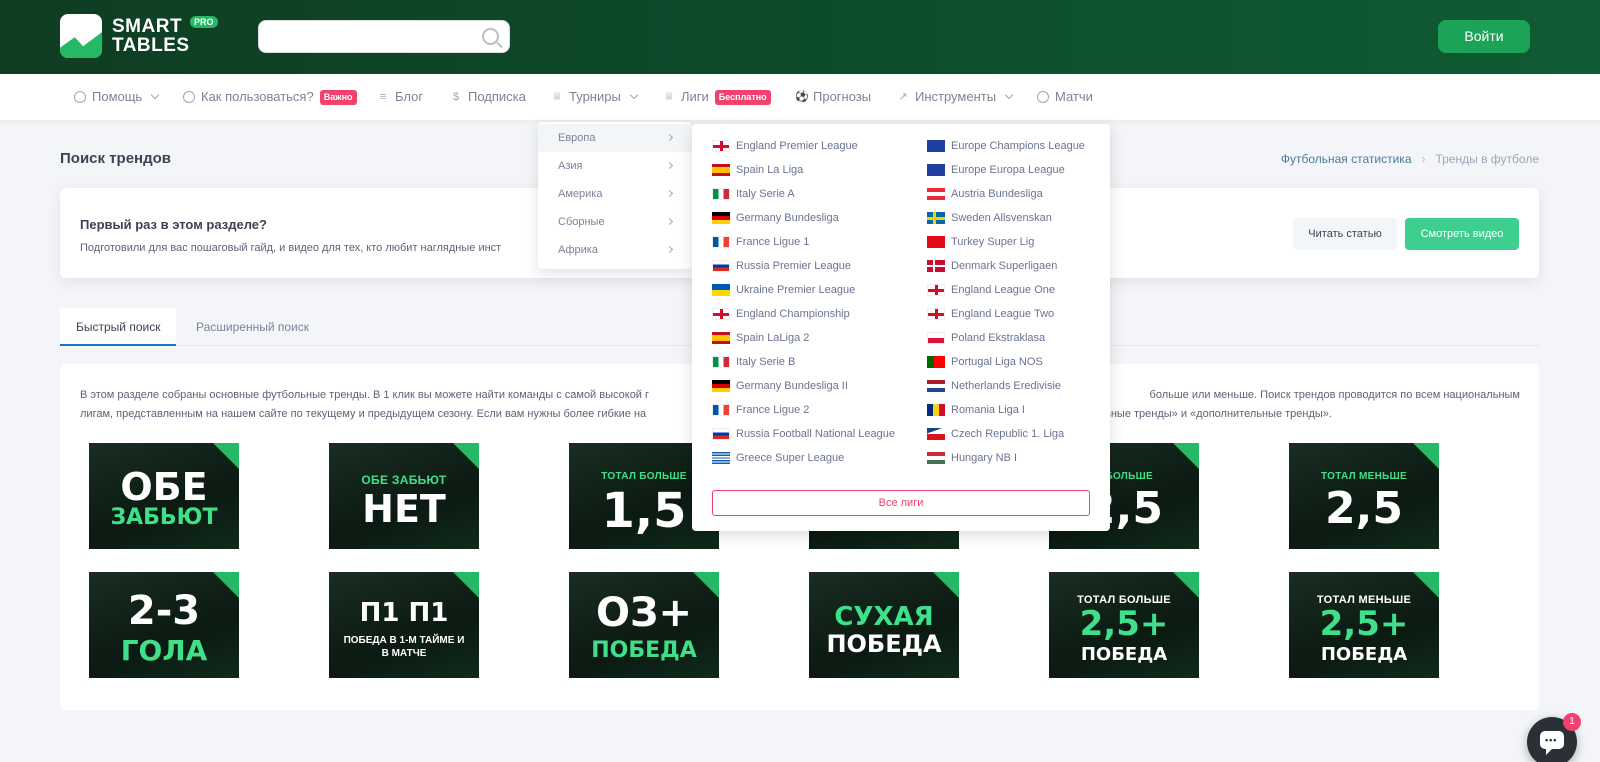 The image size is (1600, 762). I want to click on league-item: Russia Football National League, so click(803, 434).